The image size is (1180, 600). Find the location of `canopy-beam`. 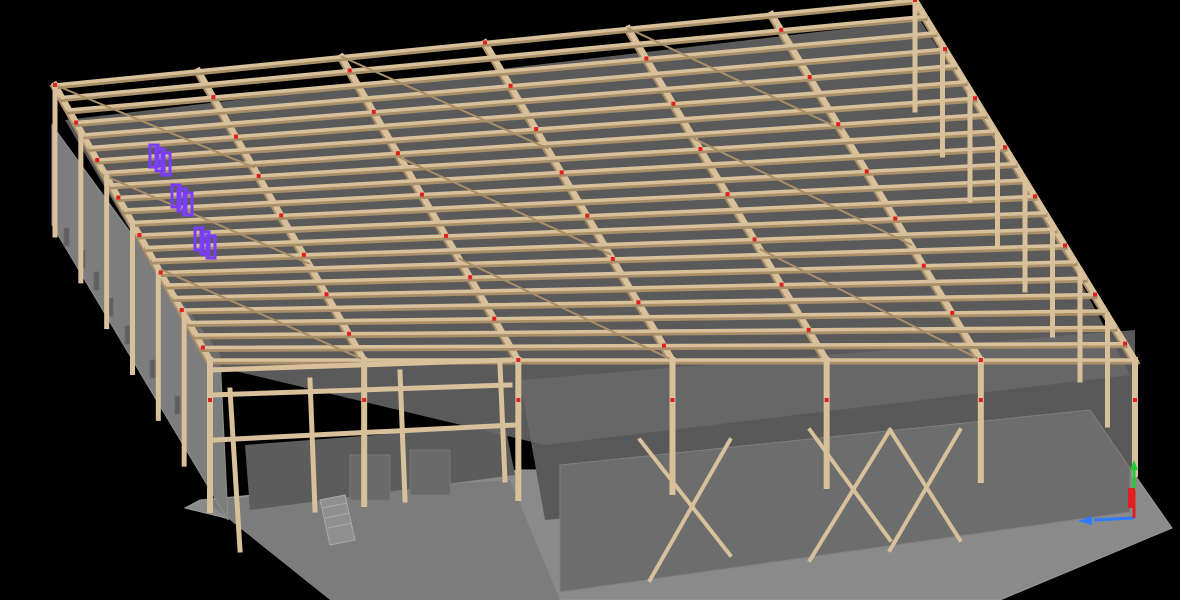

canopy-beam is located at coordinates (235, 470).